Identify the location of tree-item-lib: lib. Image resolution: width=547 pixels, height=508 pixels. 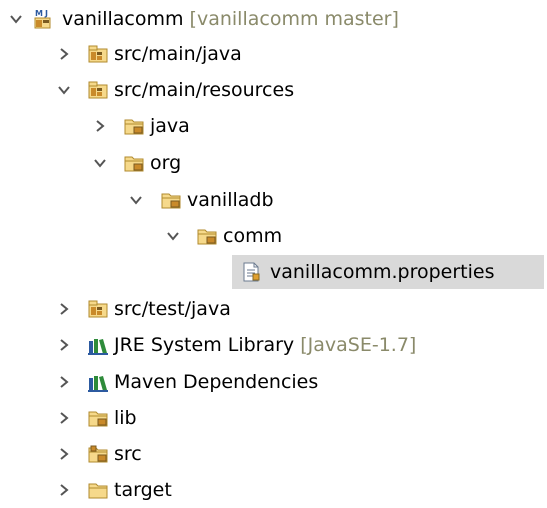
(273, 418).